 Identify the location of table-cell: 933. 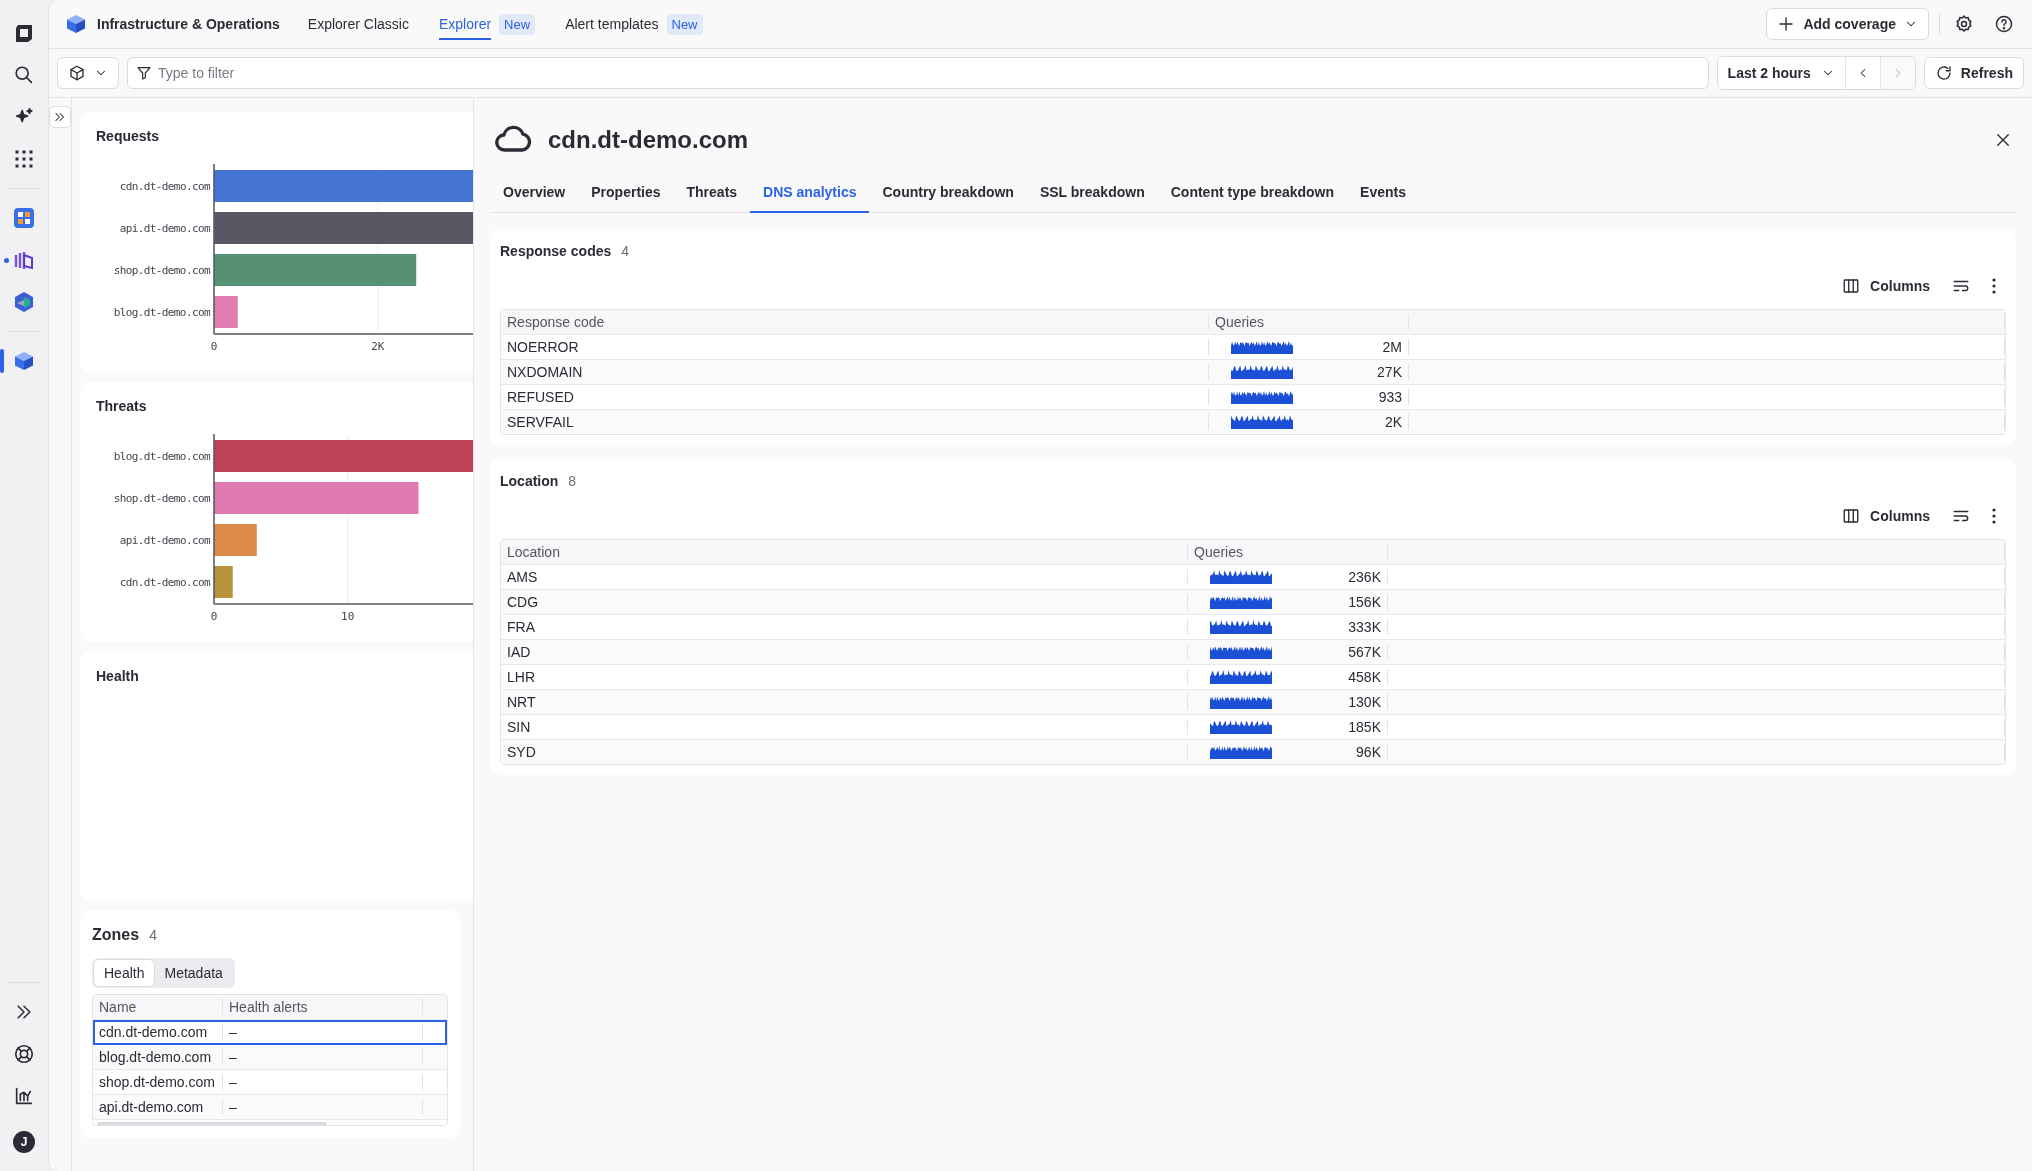
(1390, 397).